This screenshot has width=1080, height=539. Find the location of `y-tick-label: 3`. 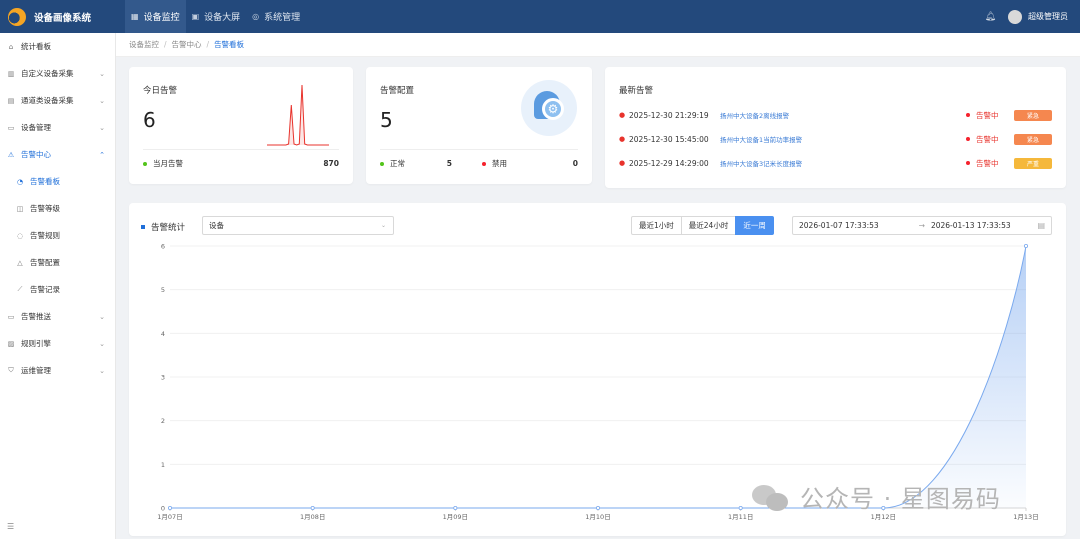

y-tick-label: 3 is located at coordinates (163, 378).